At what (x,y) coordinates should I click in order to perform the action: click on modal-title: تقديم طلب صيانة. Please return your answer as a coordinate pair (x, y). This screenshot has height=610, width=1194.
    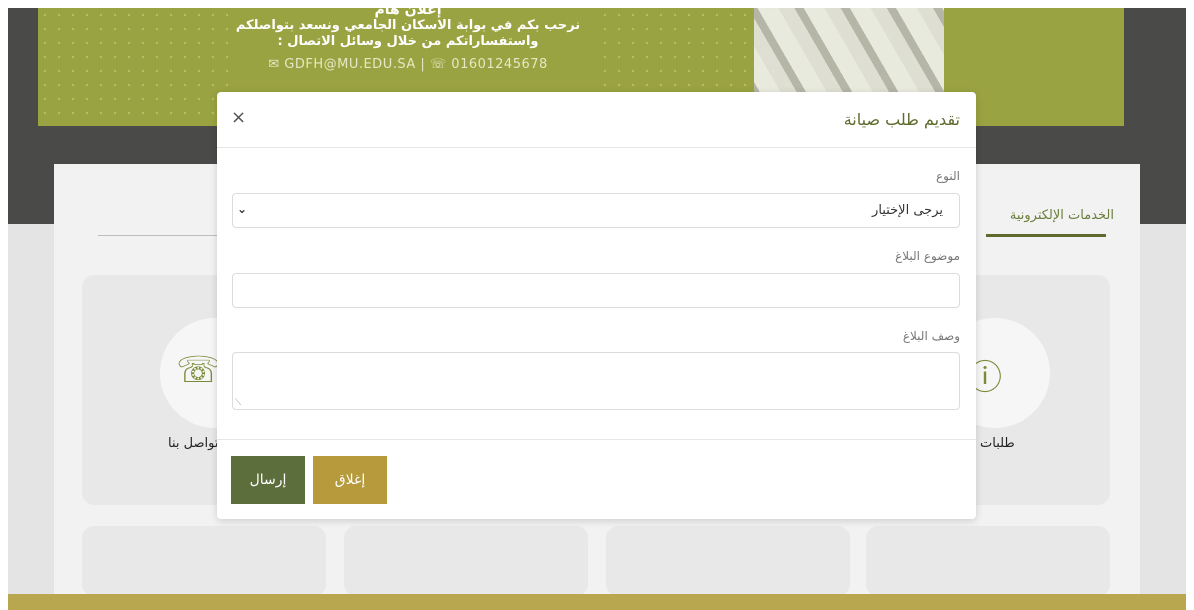
    Looking at the image, I should click on (901, 119).